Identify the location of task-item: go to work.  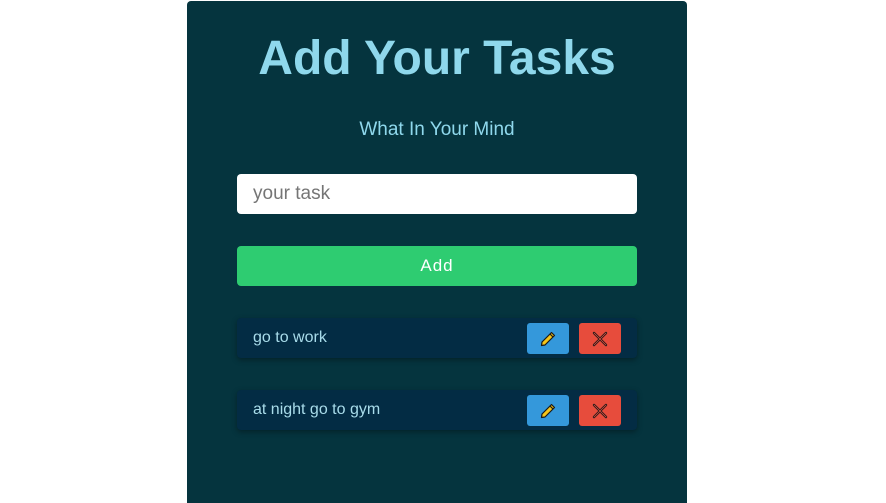
(437, 338).